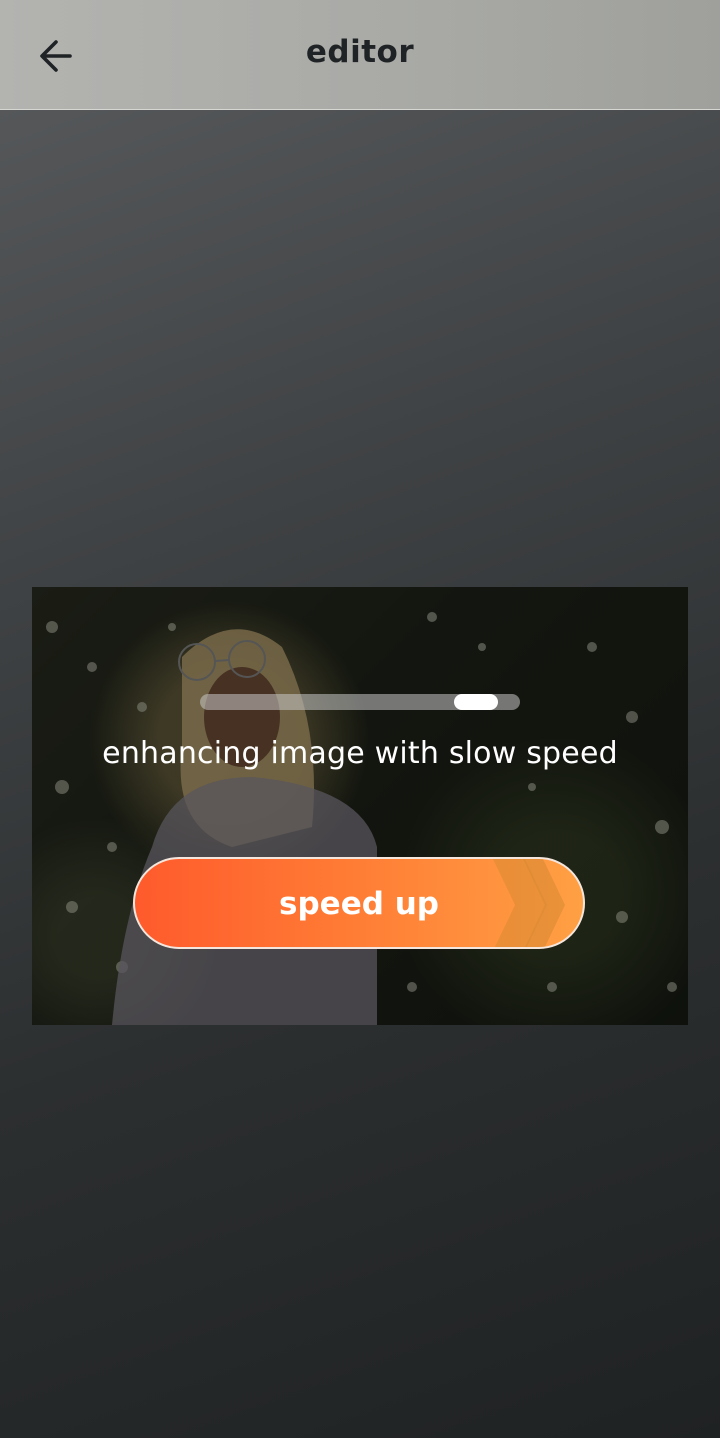 The image size is (720, 1438). What do you see at coordinates (360, 753) in the screenshot?
I see `status-text: enhancing image with slow speed` at bounding box center [360, 753].